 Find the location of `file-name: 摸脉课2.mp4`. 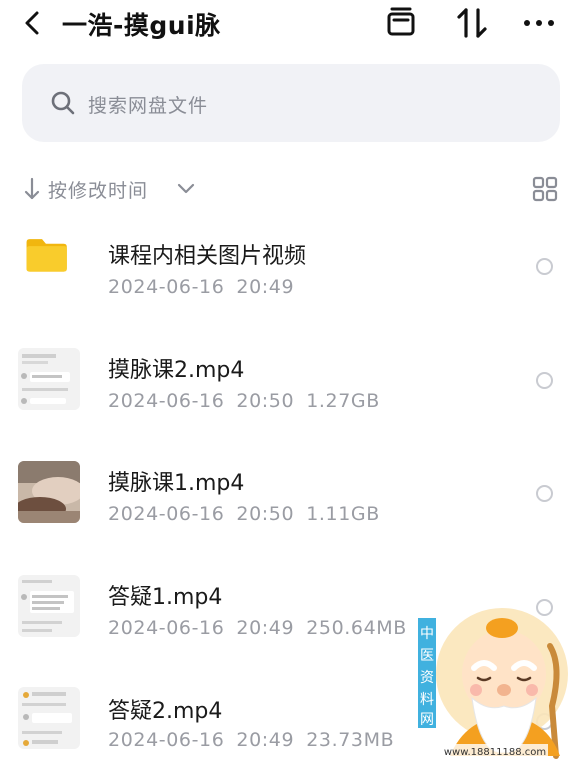

file-name: 摸脉课2.mp4 is located at coordinates (176, 370).